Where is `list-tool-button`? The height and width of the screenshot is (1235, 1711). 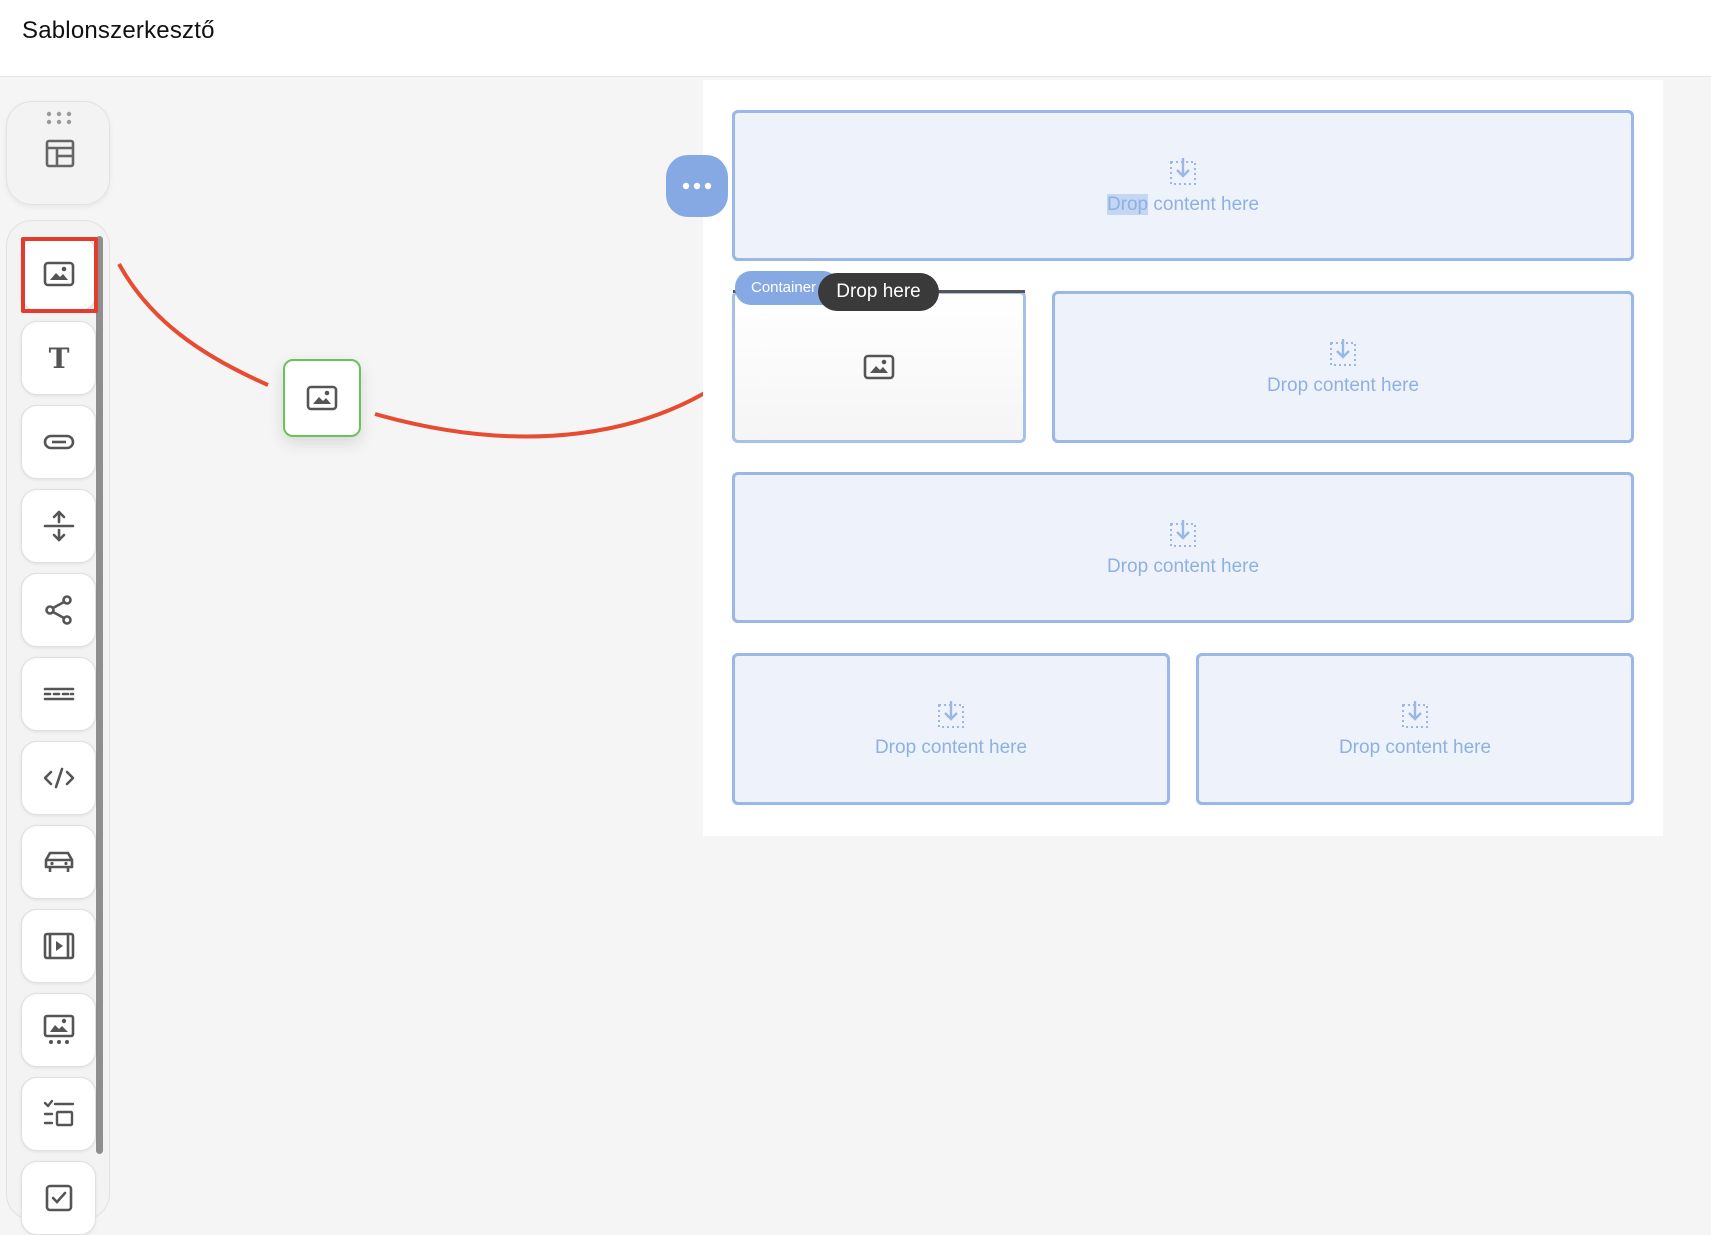 list-tool-button is located at coordinates (58, 1114).